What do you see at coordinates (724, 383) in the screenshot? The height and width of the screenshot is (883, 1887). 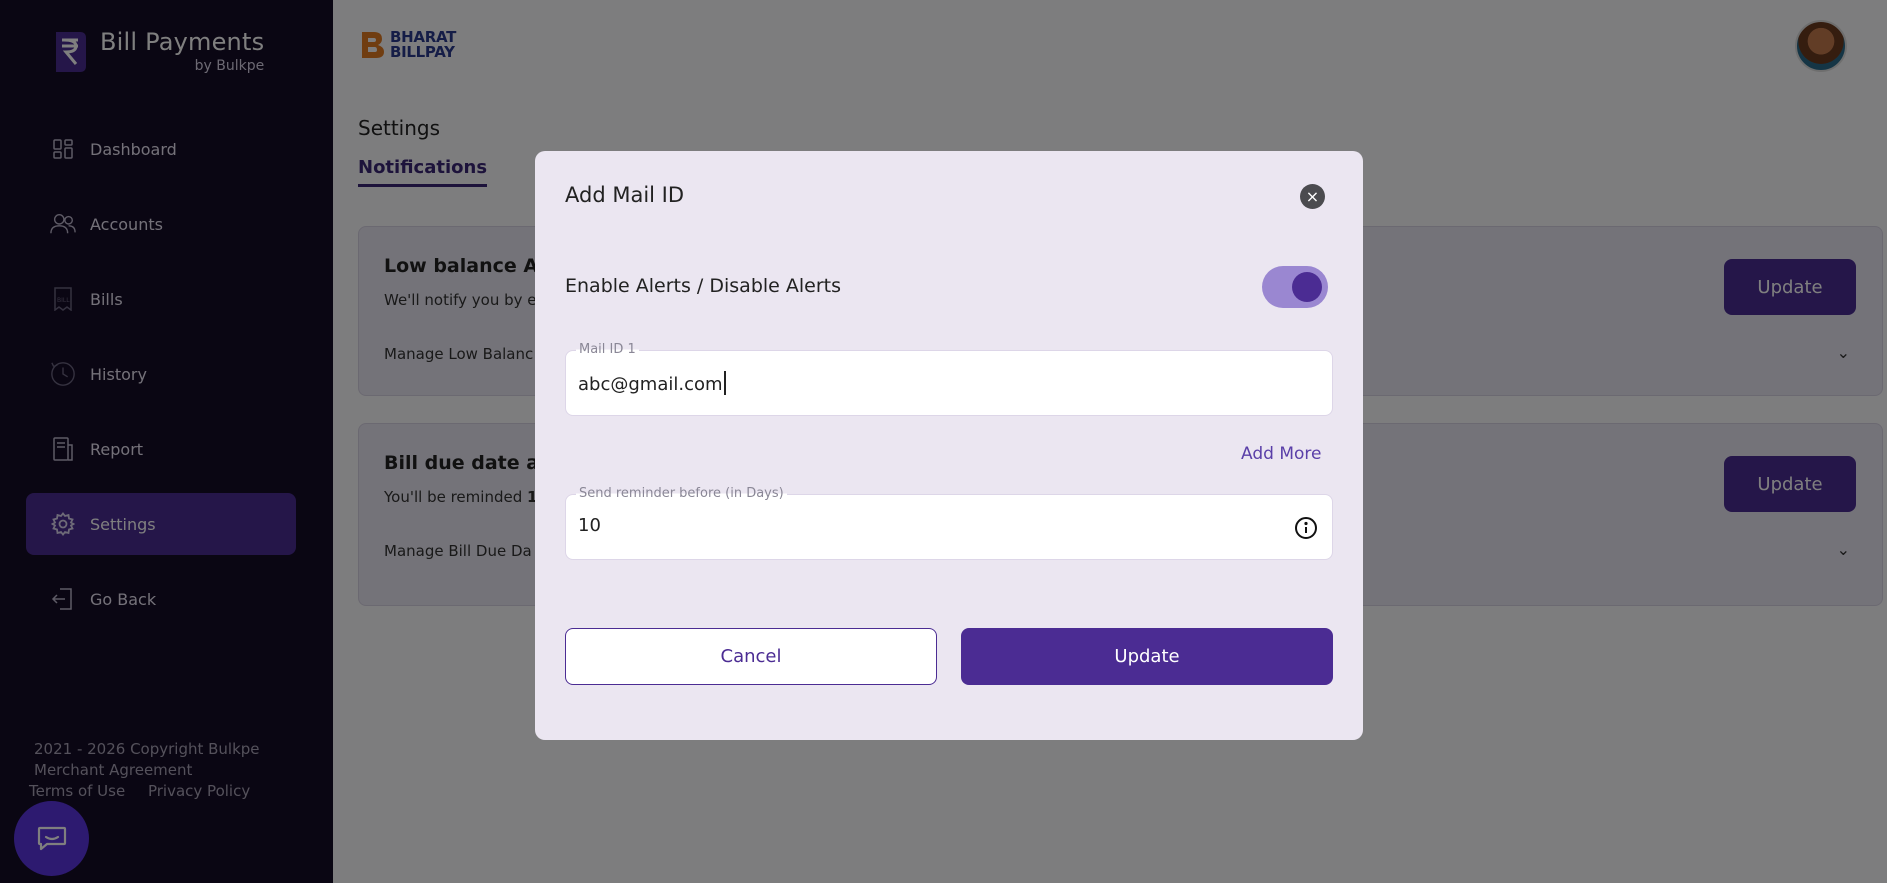 I see `text-caret` at bounding box center [724, 383].